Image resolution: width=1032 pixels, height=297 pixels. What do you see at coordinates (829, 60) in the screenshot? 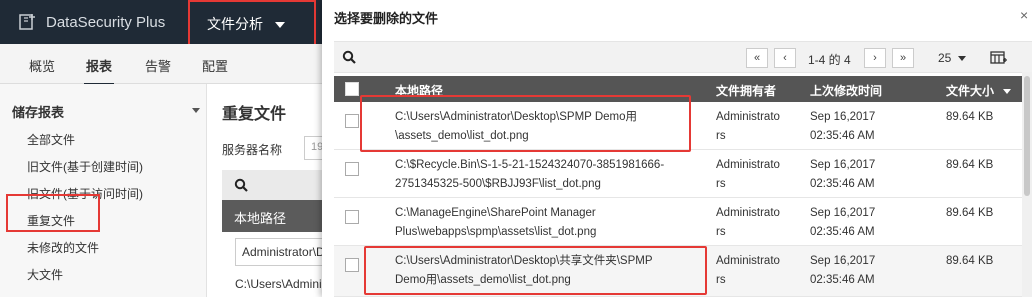
I see `pagination-range: 1-4 的 4` at bounding box center [829, 60].